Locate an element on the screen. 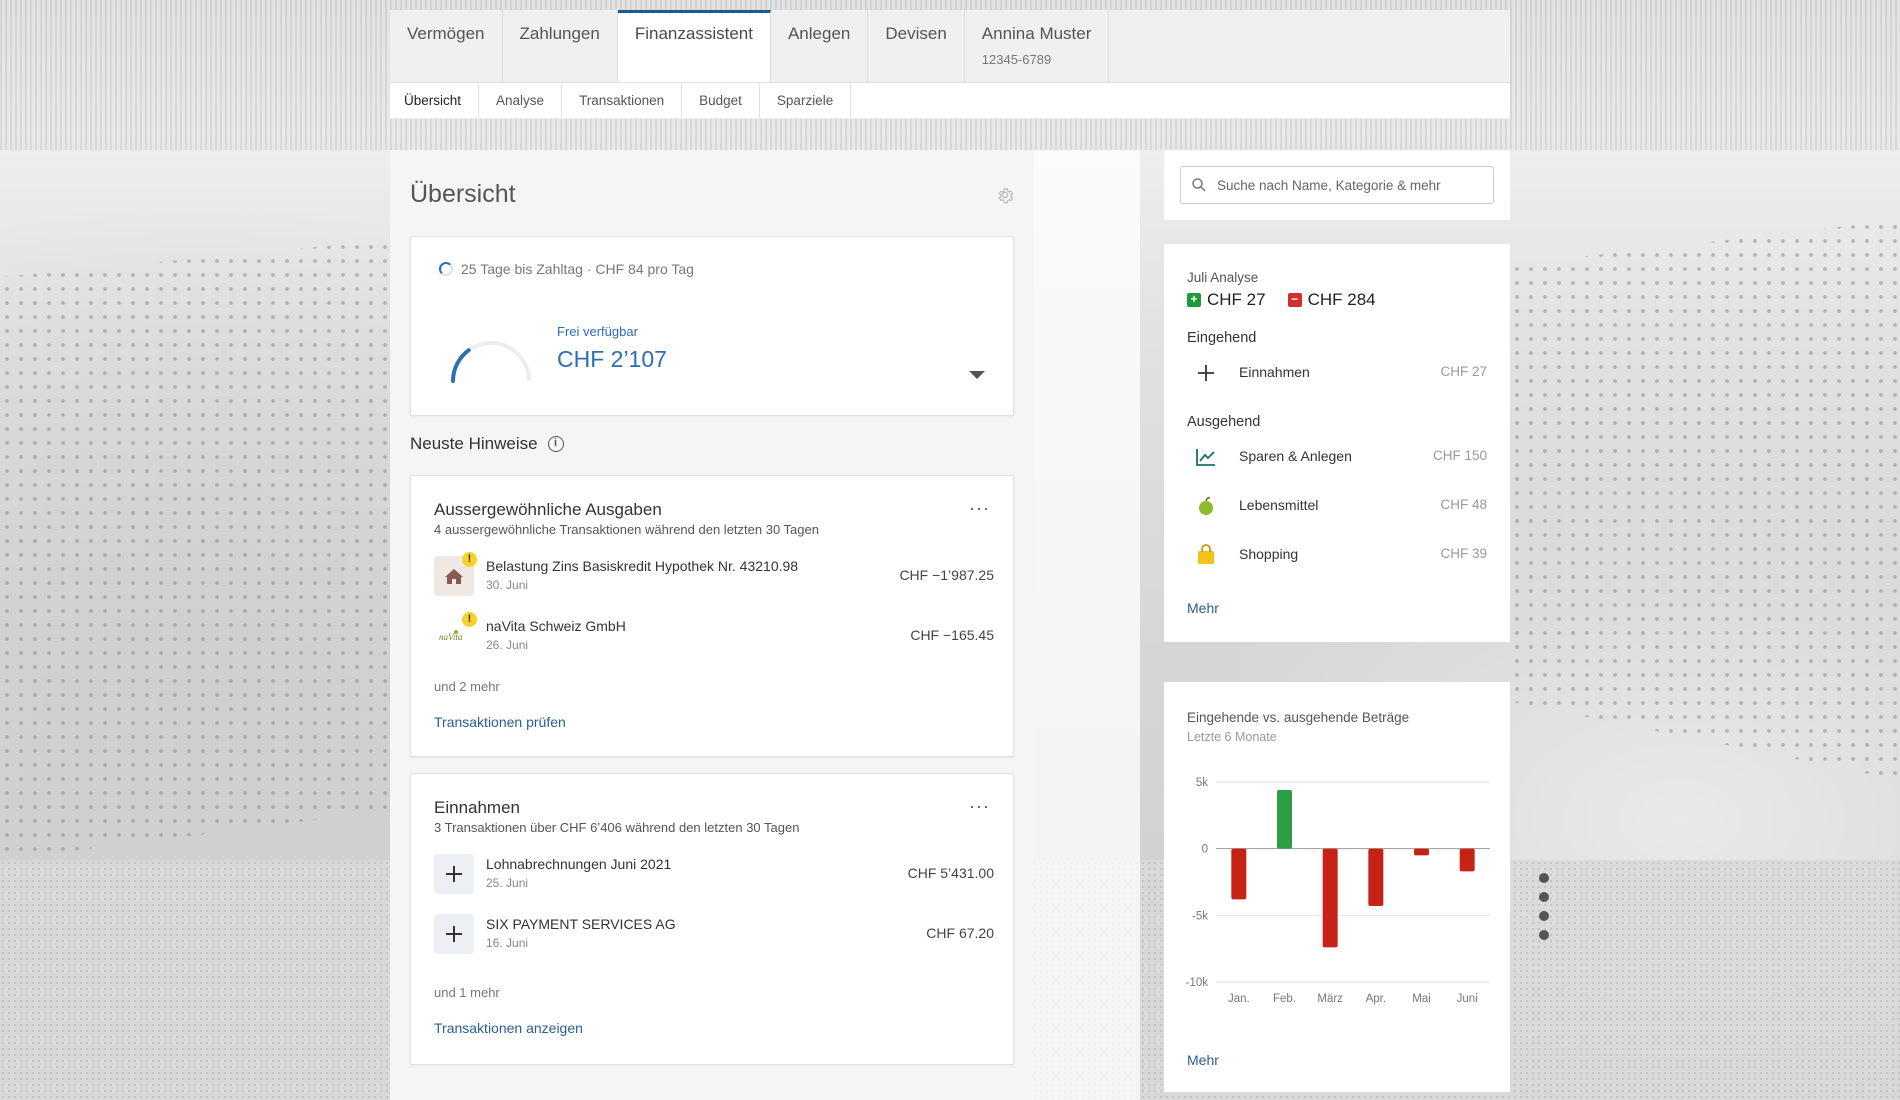 The height and width of the screenshot is (1100, 1900). category-amount: CHF 48 is located at coordinates (1463, 504).